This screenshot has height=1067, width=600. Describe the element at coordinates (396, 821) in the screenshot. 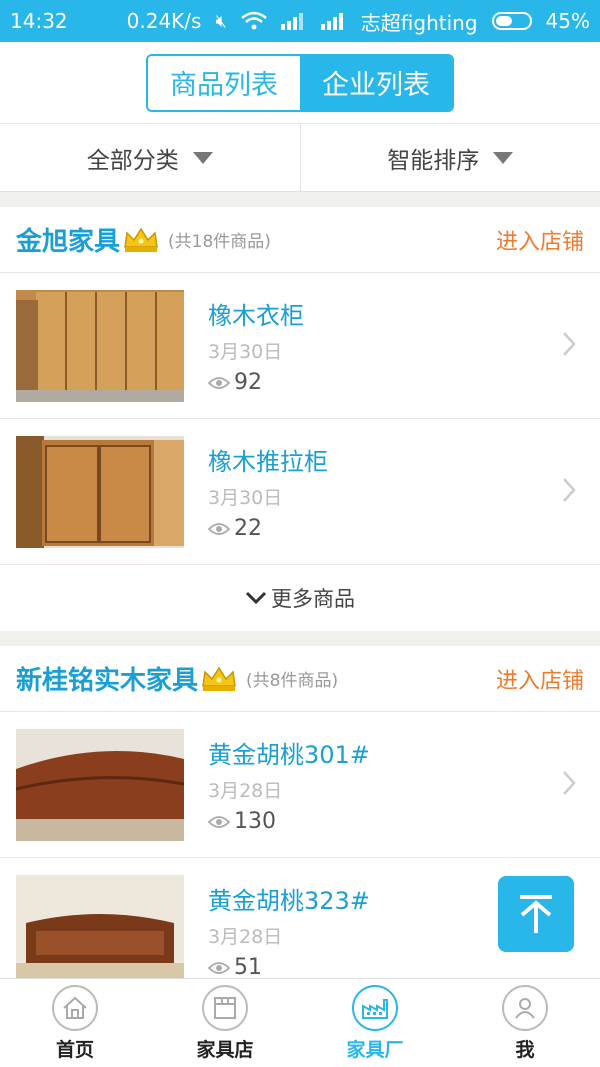

I see `product-views: 130` at that location.